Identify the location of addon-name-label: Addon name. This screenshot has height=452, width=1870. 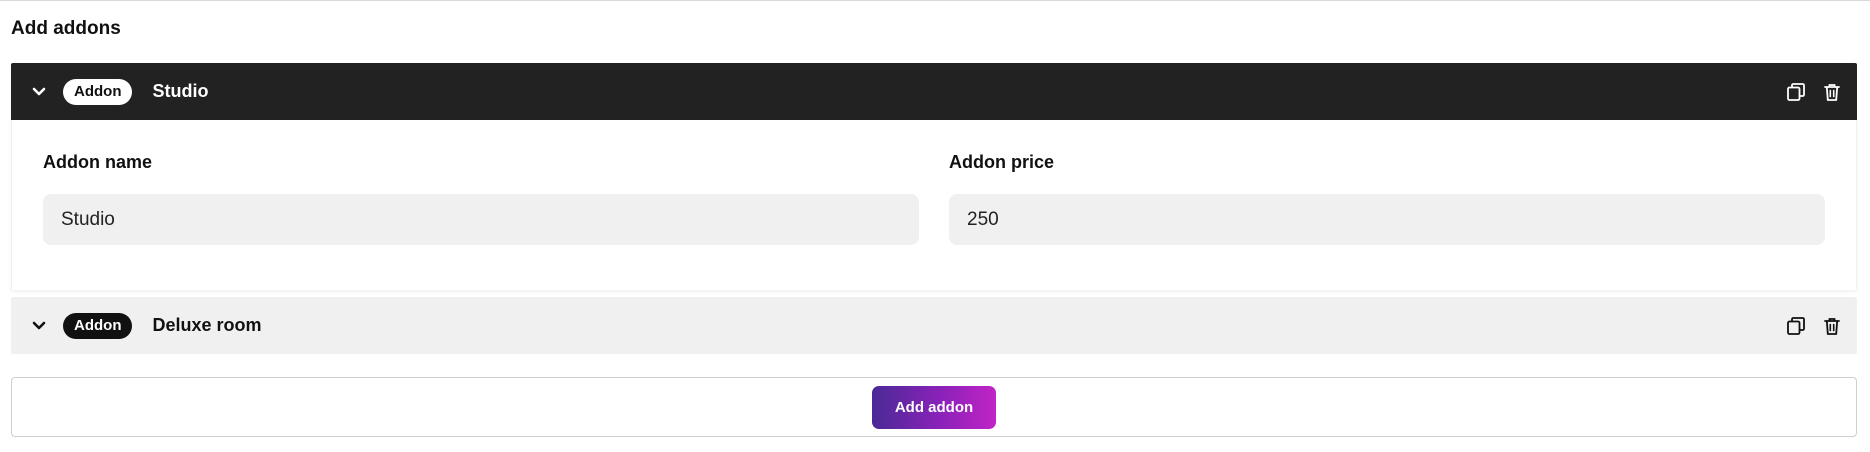
(98, 162).